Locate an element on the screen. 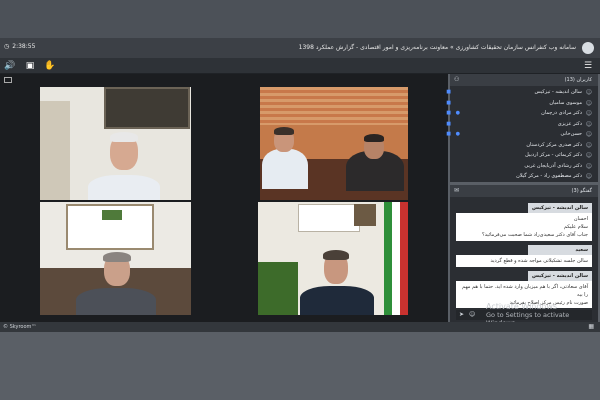 The image size is (600, 400). participant-name: سالن اندیشه - تیزکیس is located at coordinates (558, 92).